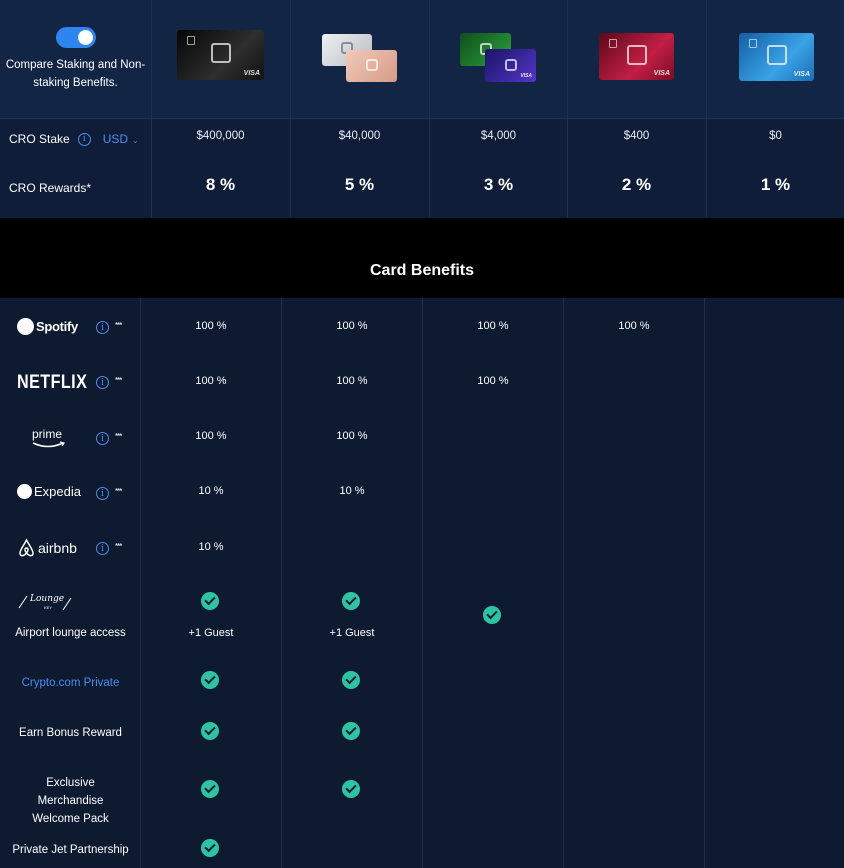 The height and width of the screenshot is (868, 844). I want to click on reward-value: 5 %, so click(359, 184).